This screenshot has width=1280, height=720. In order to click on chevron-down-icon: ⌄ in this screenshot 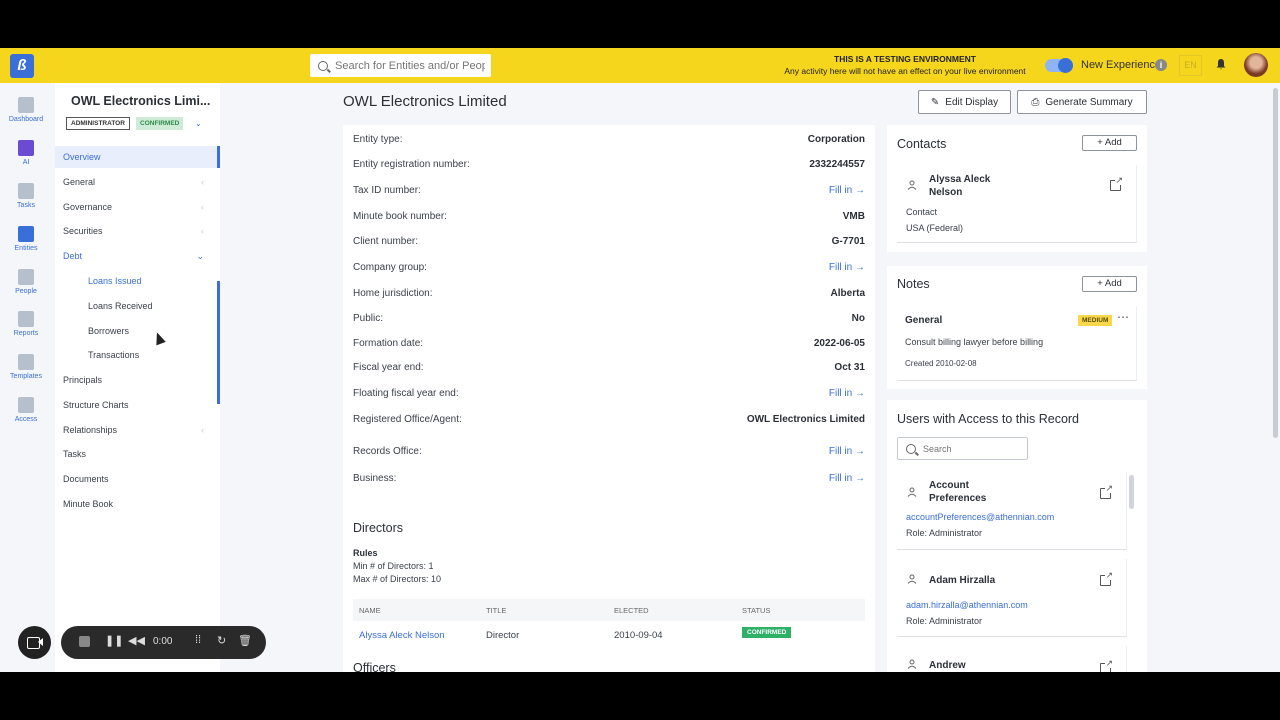, I will do `click(198, 123)`.